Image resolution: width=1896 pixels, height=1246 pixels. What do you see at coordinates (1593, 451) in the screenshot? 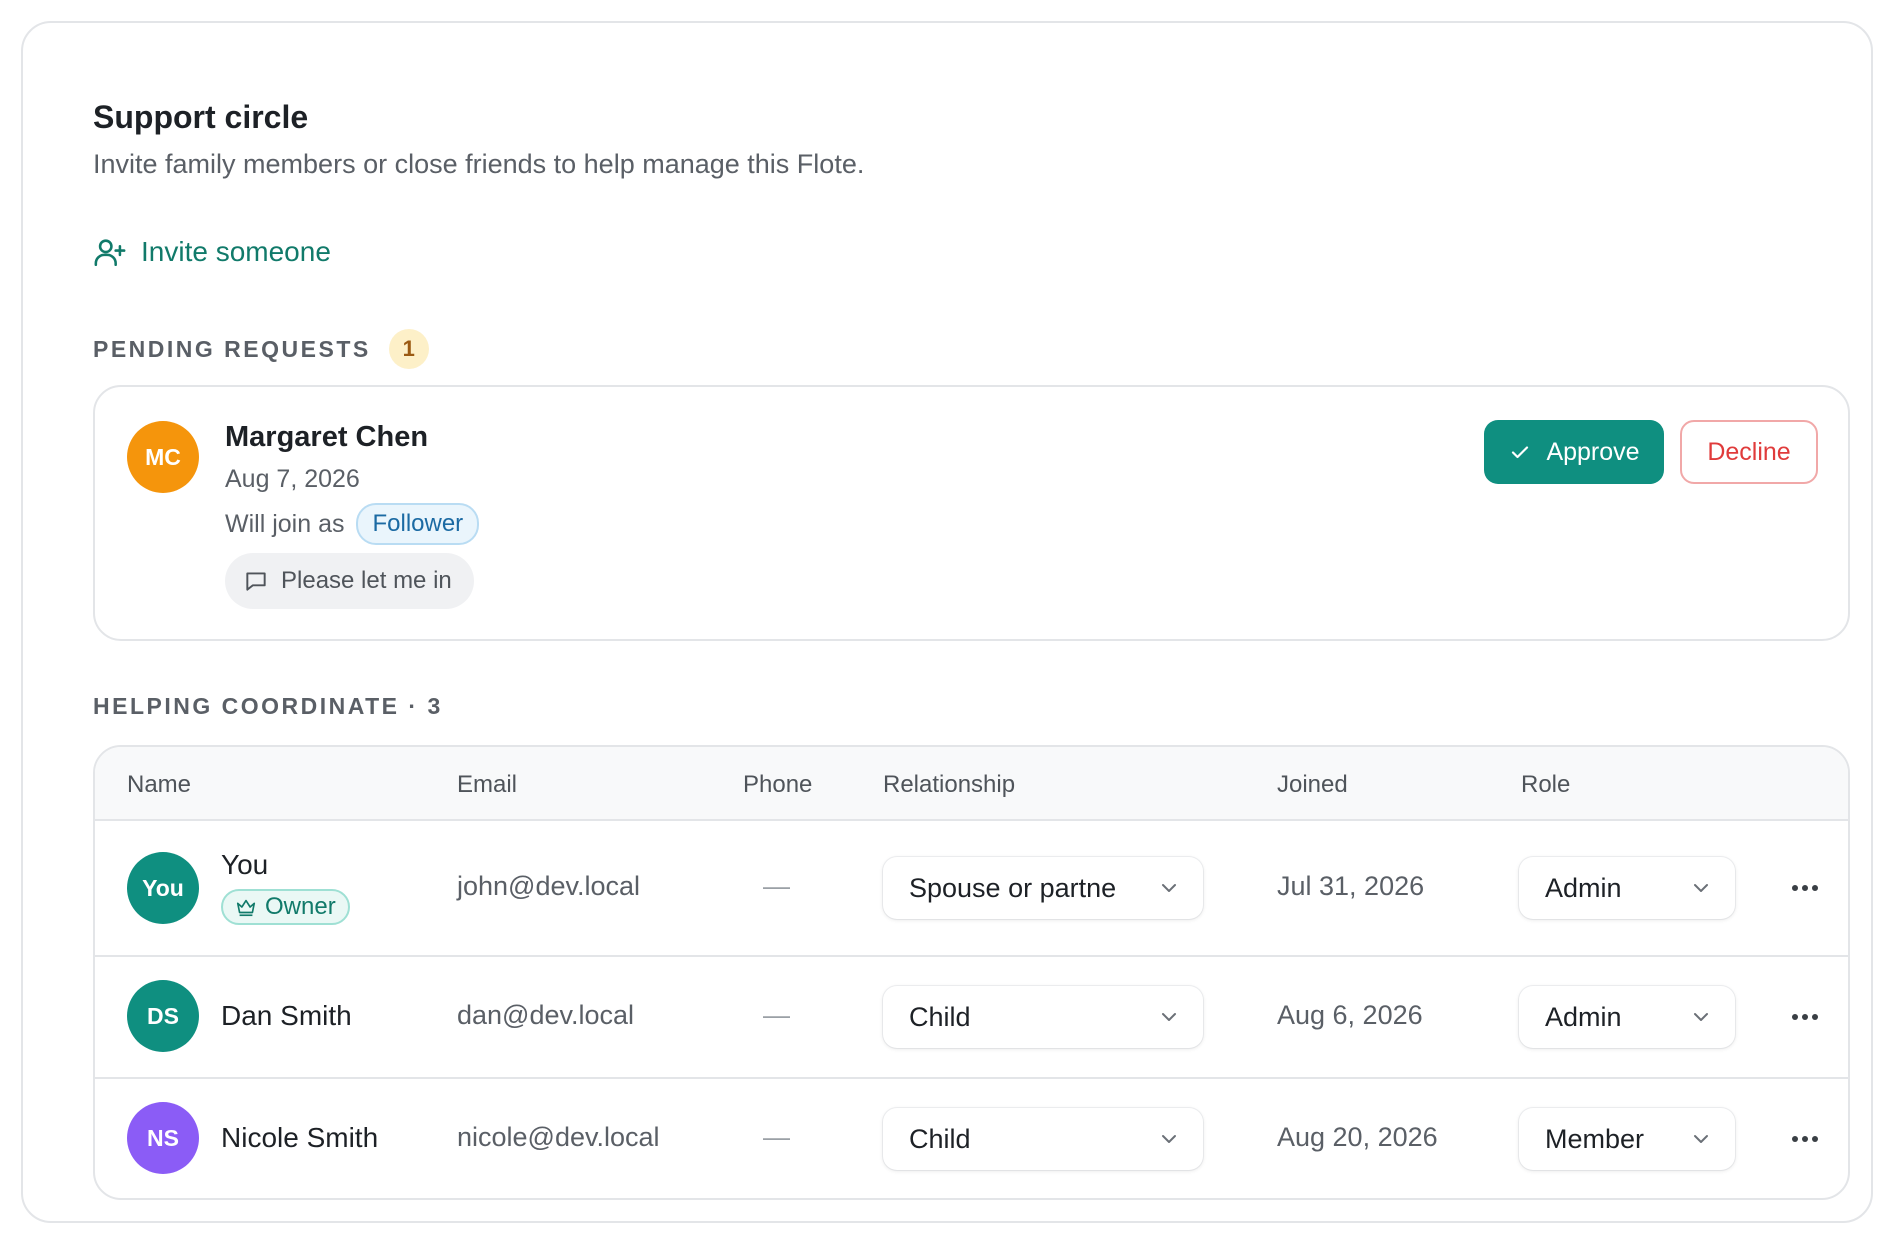
I see `approve-label: Approve` at bounding box center [1593, 451].